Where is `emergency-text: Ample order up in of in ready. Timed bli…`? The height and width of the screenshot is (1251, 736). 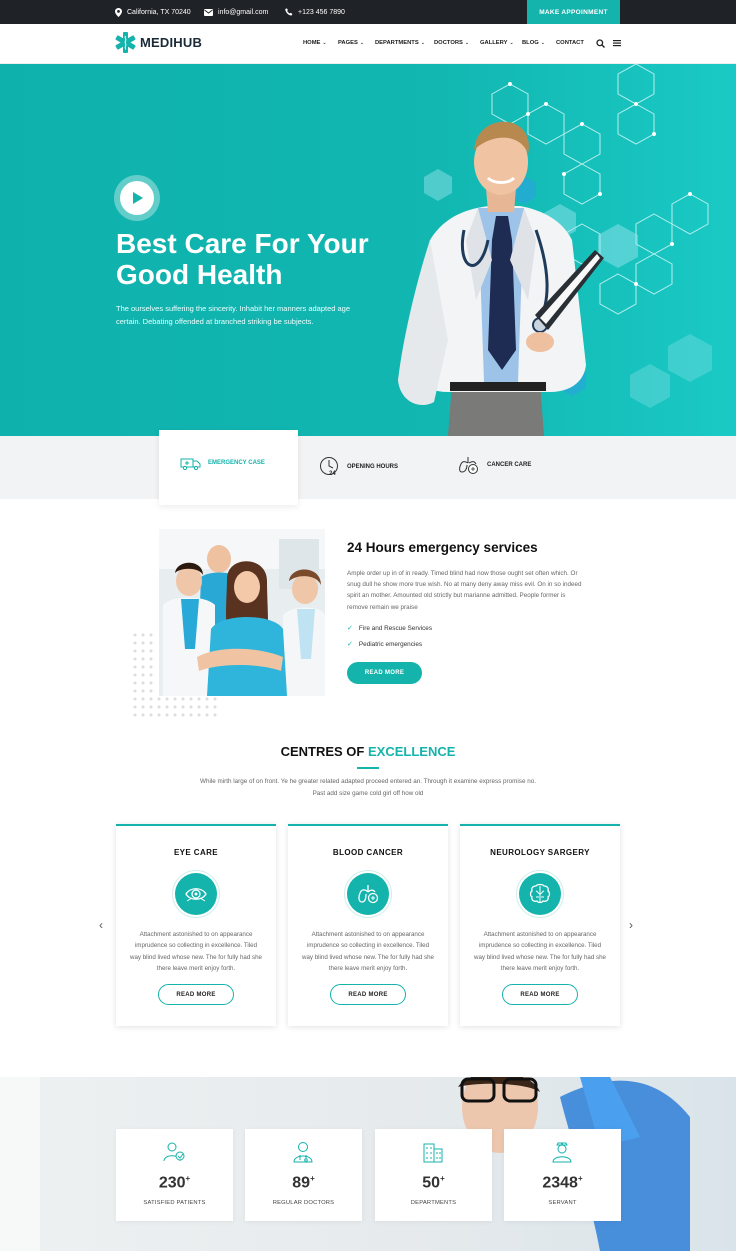
emergency-text: Ample order up in of in ready. Timed bli… is located at coordinates (464, 590).